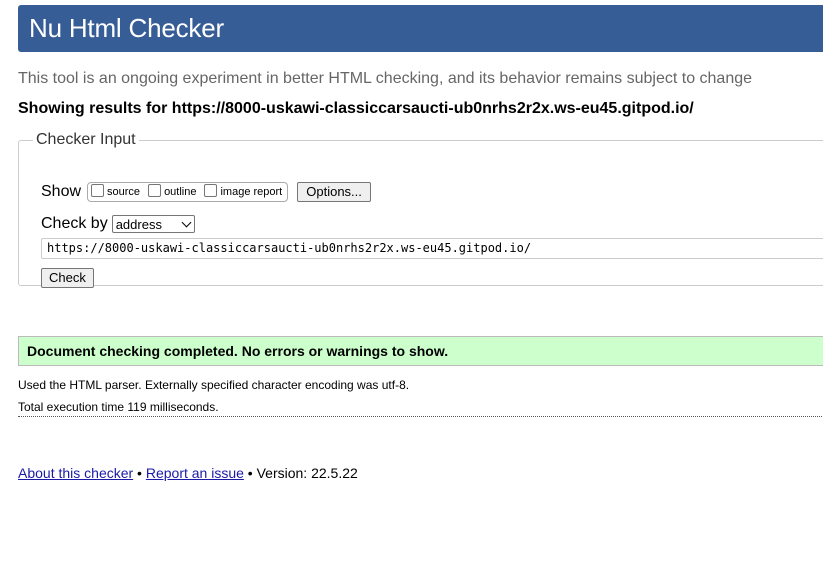 The height and width of the screenshot is (572, 823). What do you see at coordinates (126, 28) in the screenshot?
I see `page-title: Nu Html Checker` at bounding box center [126, 28].